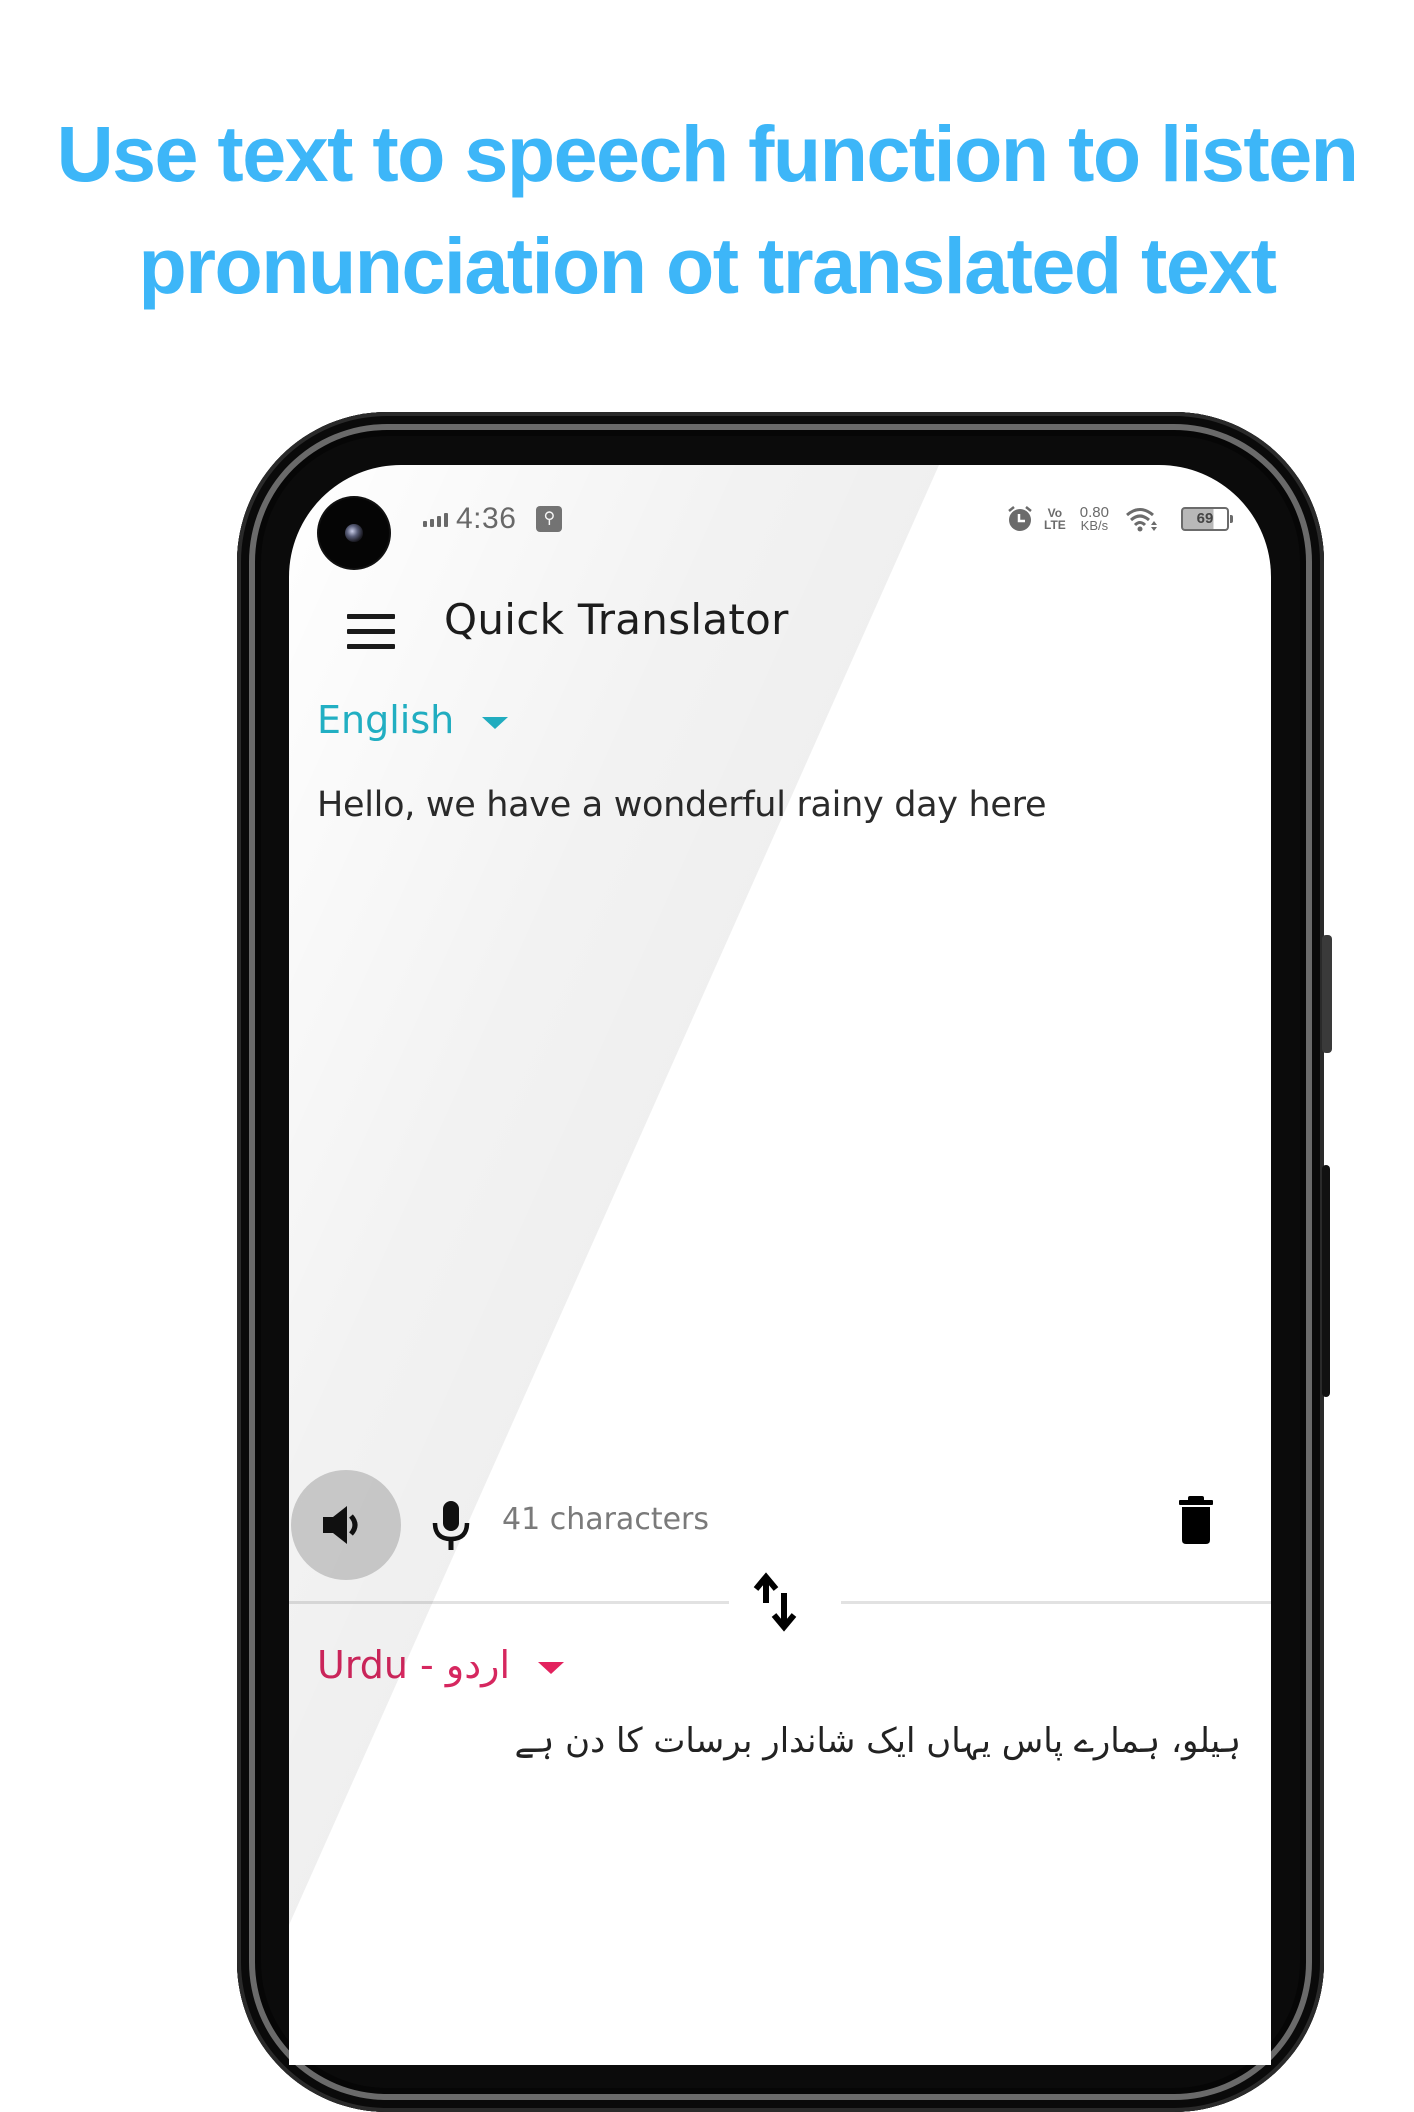 This screenshot has width=1414, height=2112. I want to click on status-bar-left: 4:36 ⚲, so click(493, 519).